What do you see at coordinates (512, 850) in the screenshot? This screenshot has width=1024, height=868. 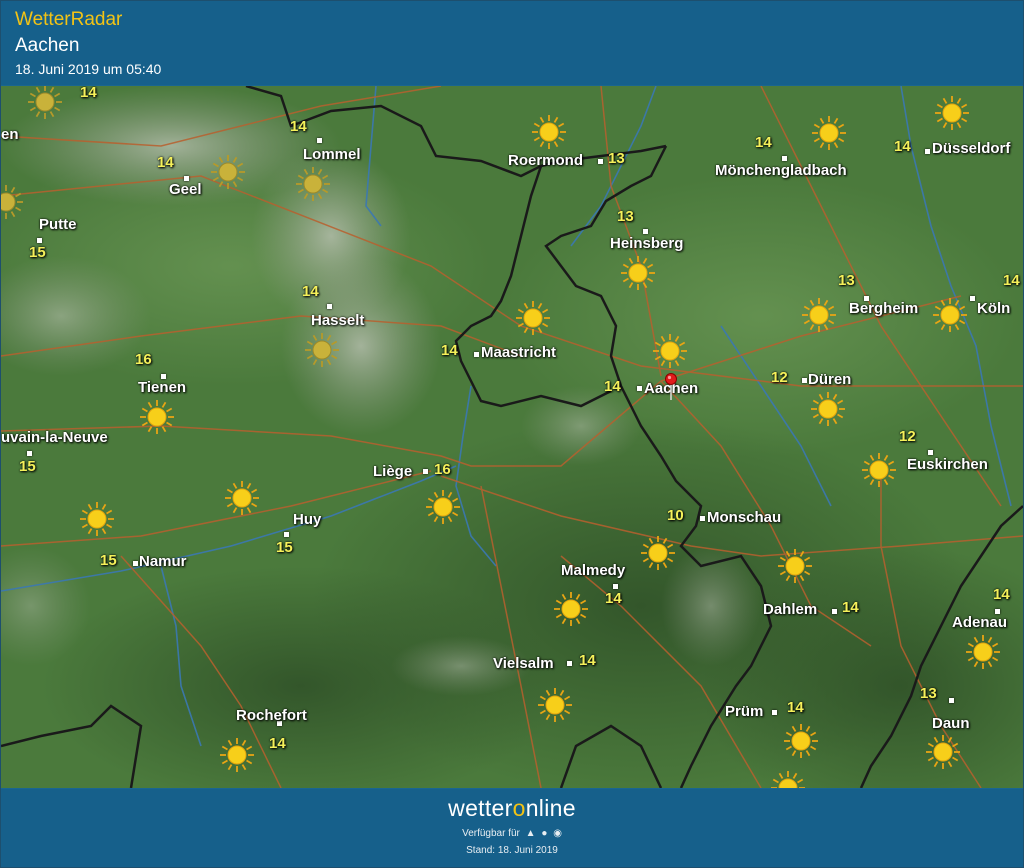 I see `stand-date: Stand: 18. Juni 2019` at bounding box center [512, 850].